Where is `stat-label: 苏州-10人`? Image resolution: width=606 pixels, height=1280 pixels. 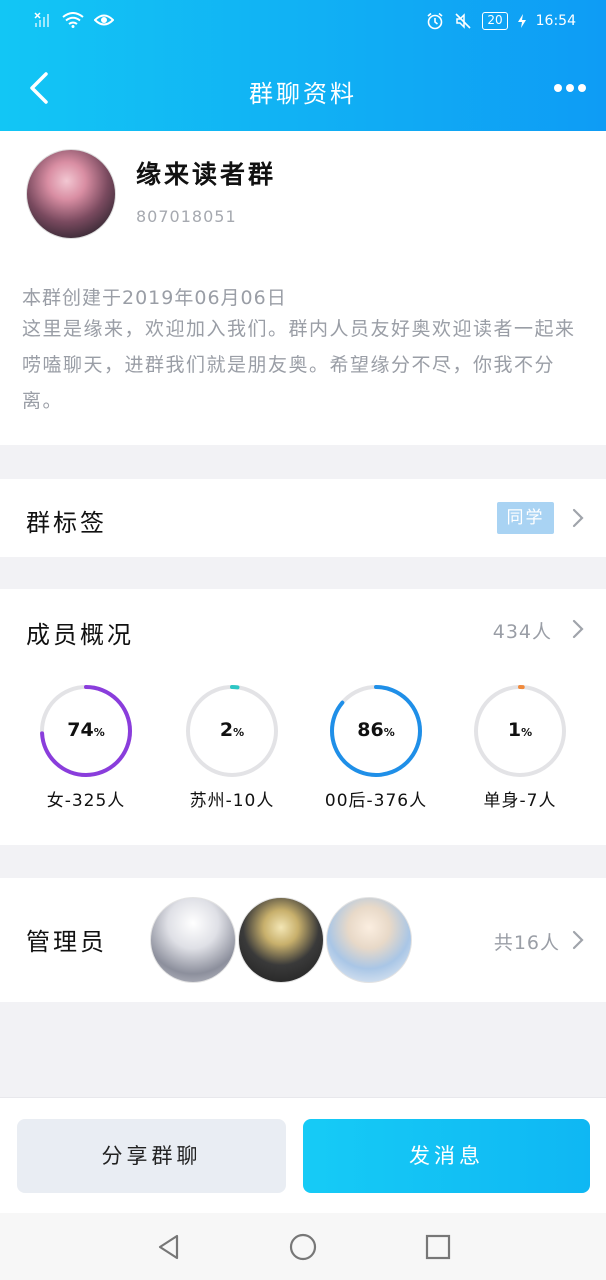 stat-label: 苏州-10人 is located at coordinates (232, 801).